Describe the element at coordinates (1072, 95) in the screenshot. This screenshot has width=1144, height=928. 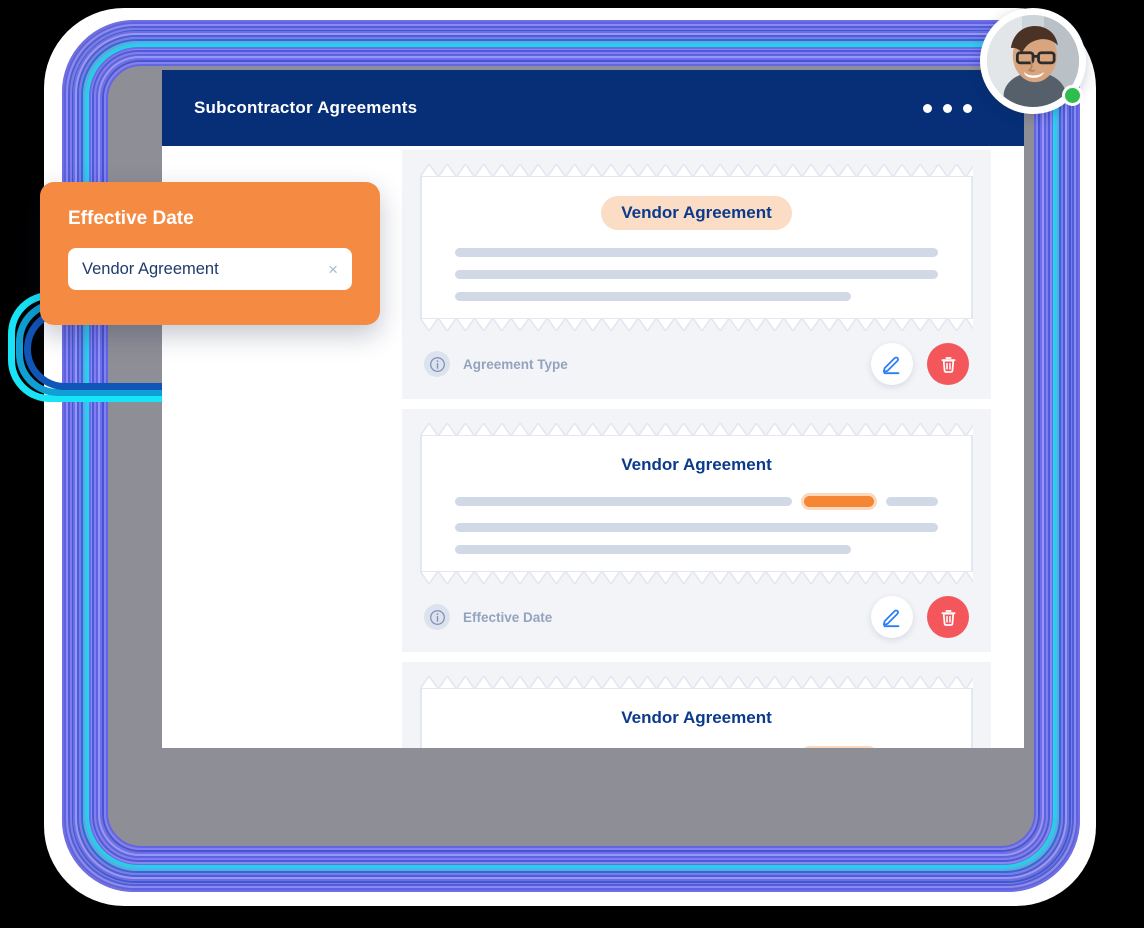
I see `status-badge` at that location.